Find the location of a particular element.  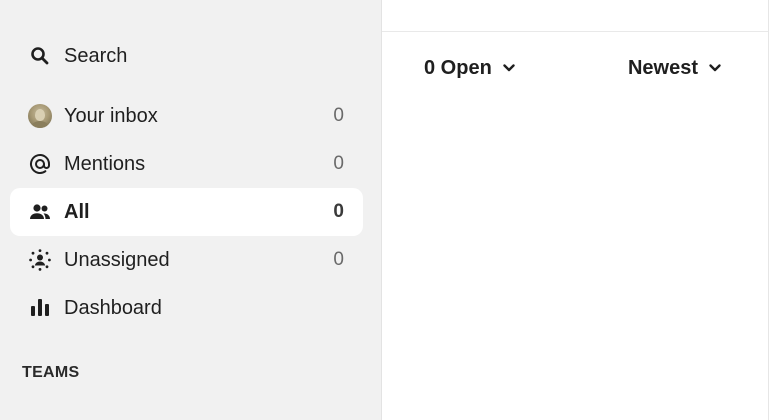

sort-dropdown: Newest is located at coordinates (675, 68).